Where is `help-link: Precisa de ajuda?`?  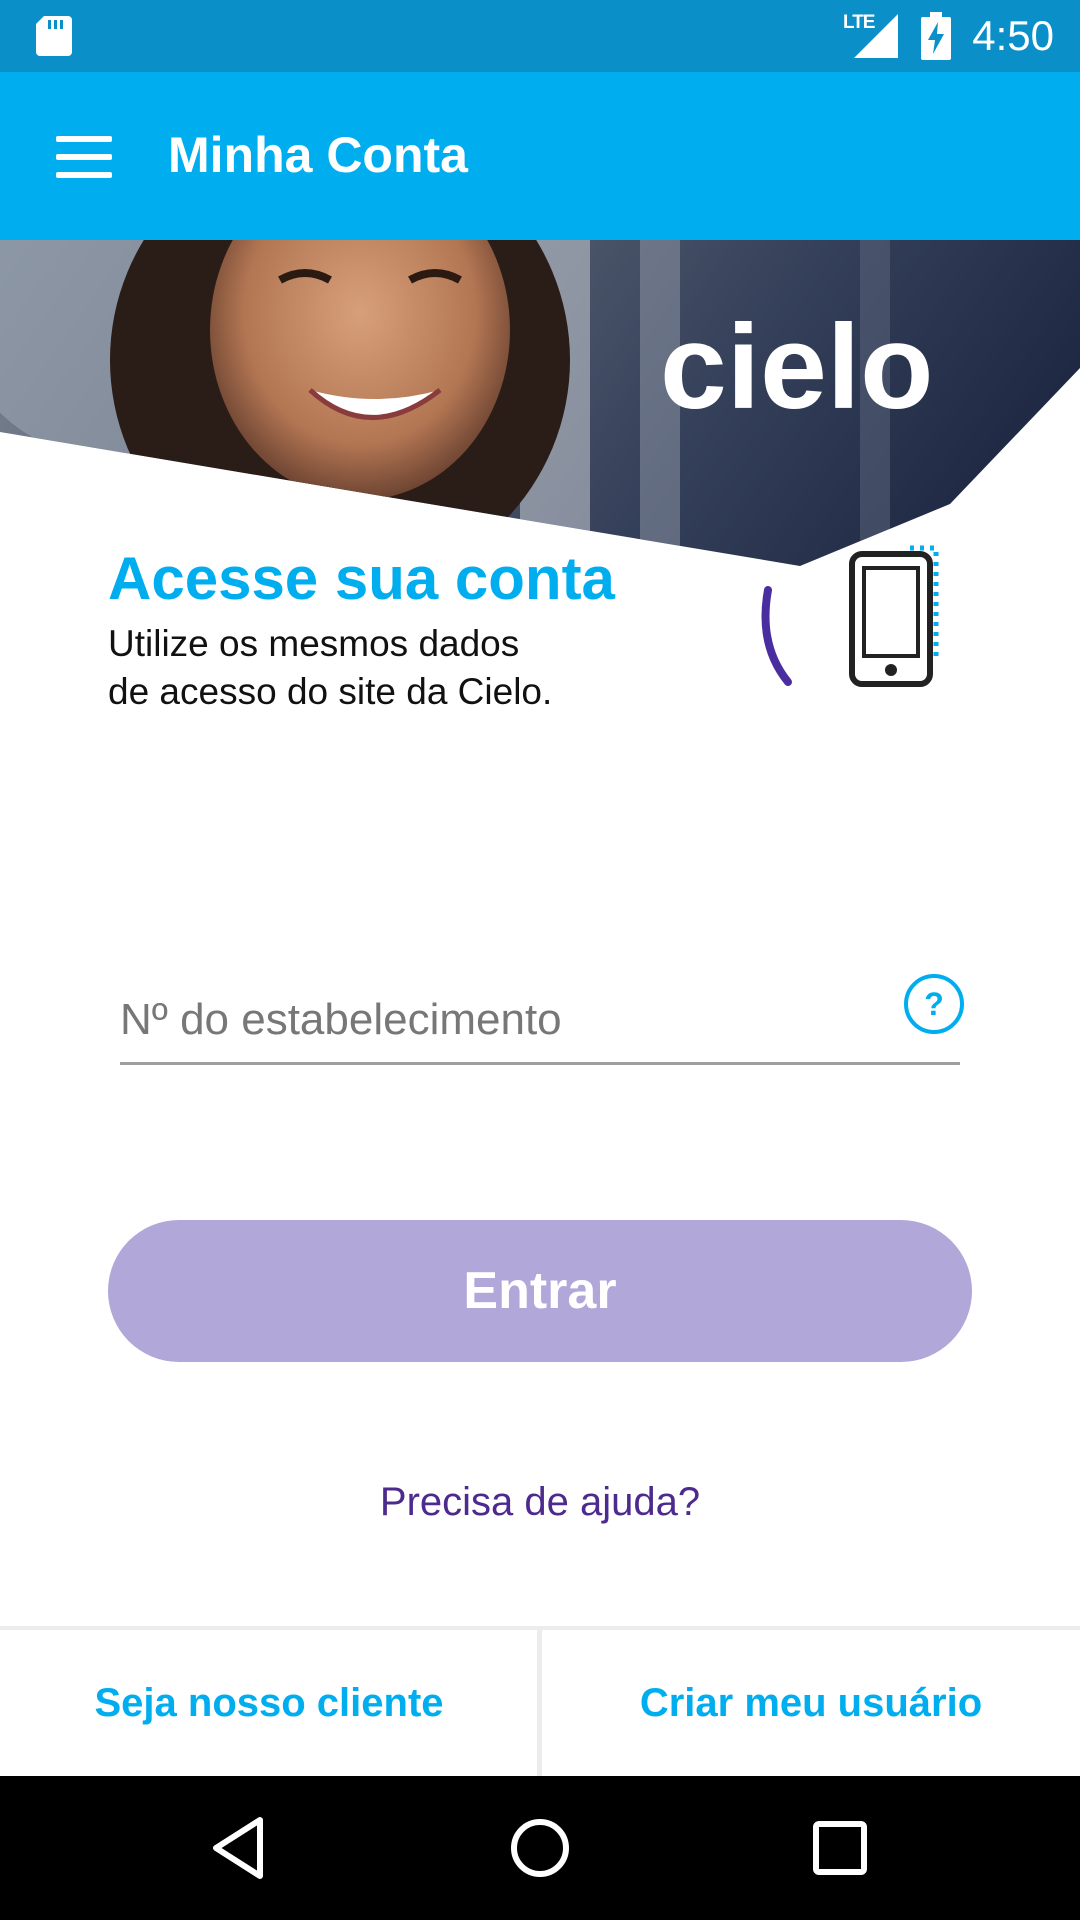
help-link: Precisa de ajuda? is located at coordinates (540, 1502).